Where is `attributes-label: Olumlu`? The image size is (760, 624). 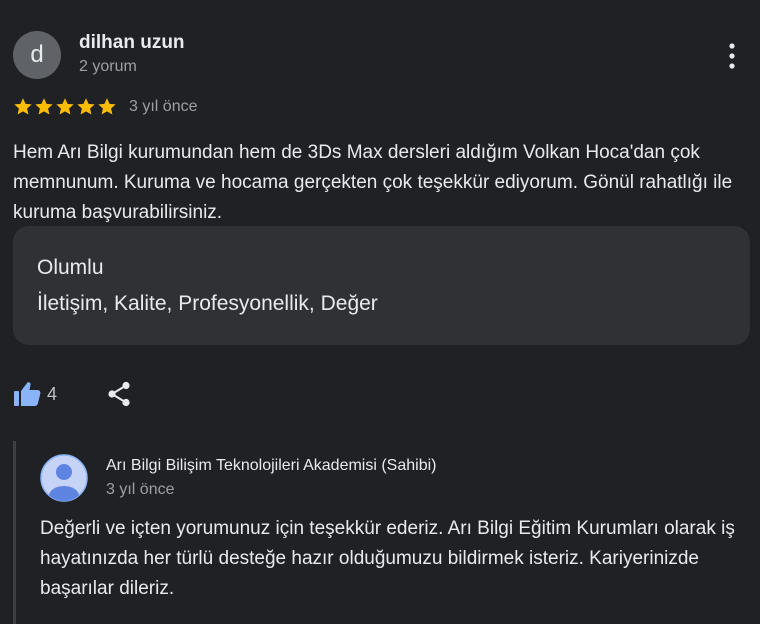
attributes-label: Olumlu is located at coordinates (70, 267).